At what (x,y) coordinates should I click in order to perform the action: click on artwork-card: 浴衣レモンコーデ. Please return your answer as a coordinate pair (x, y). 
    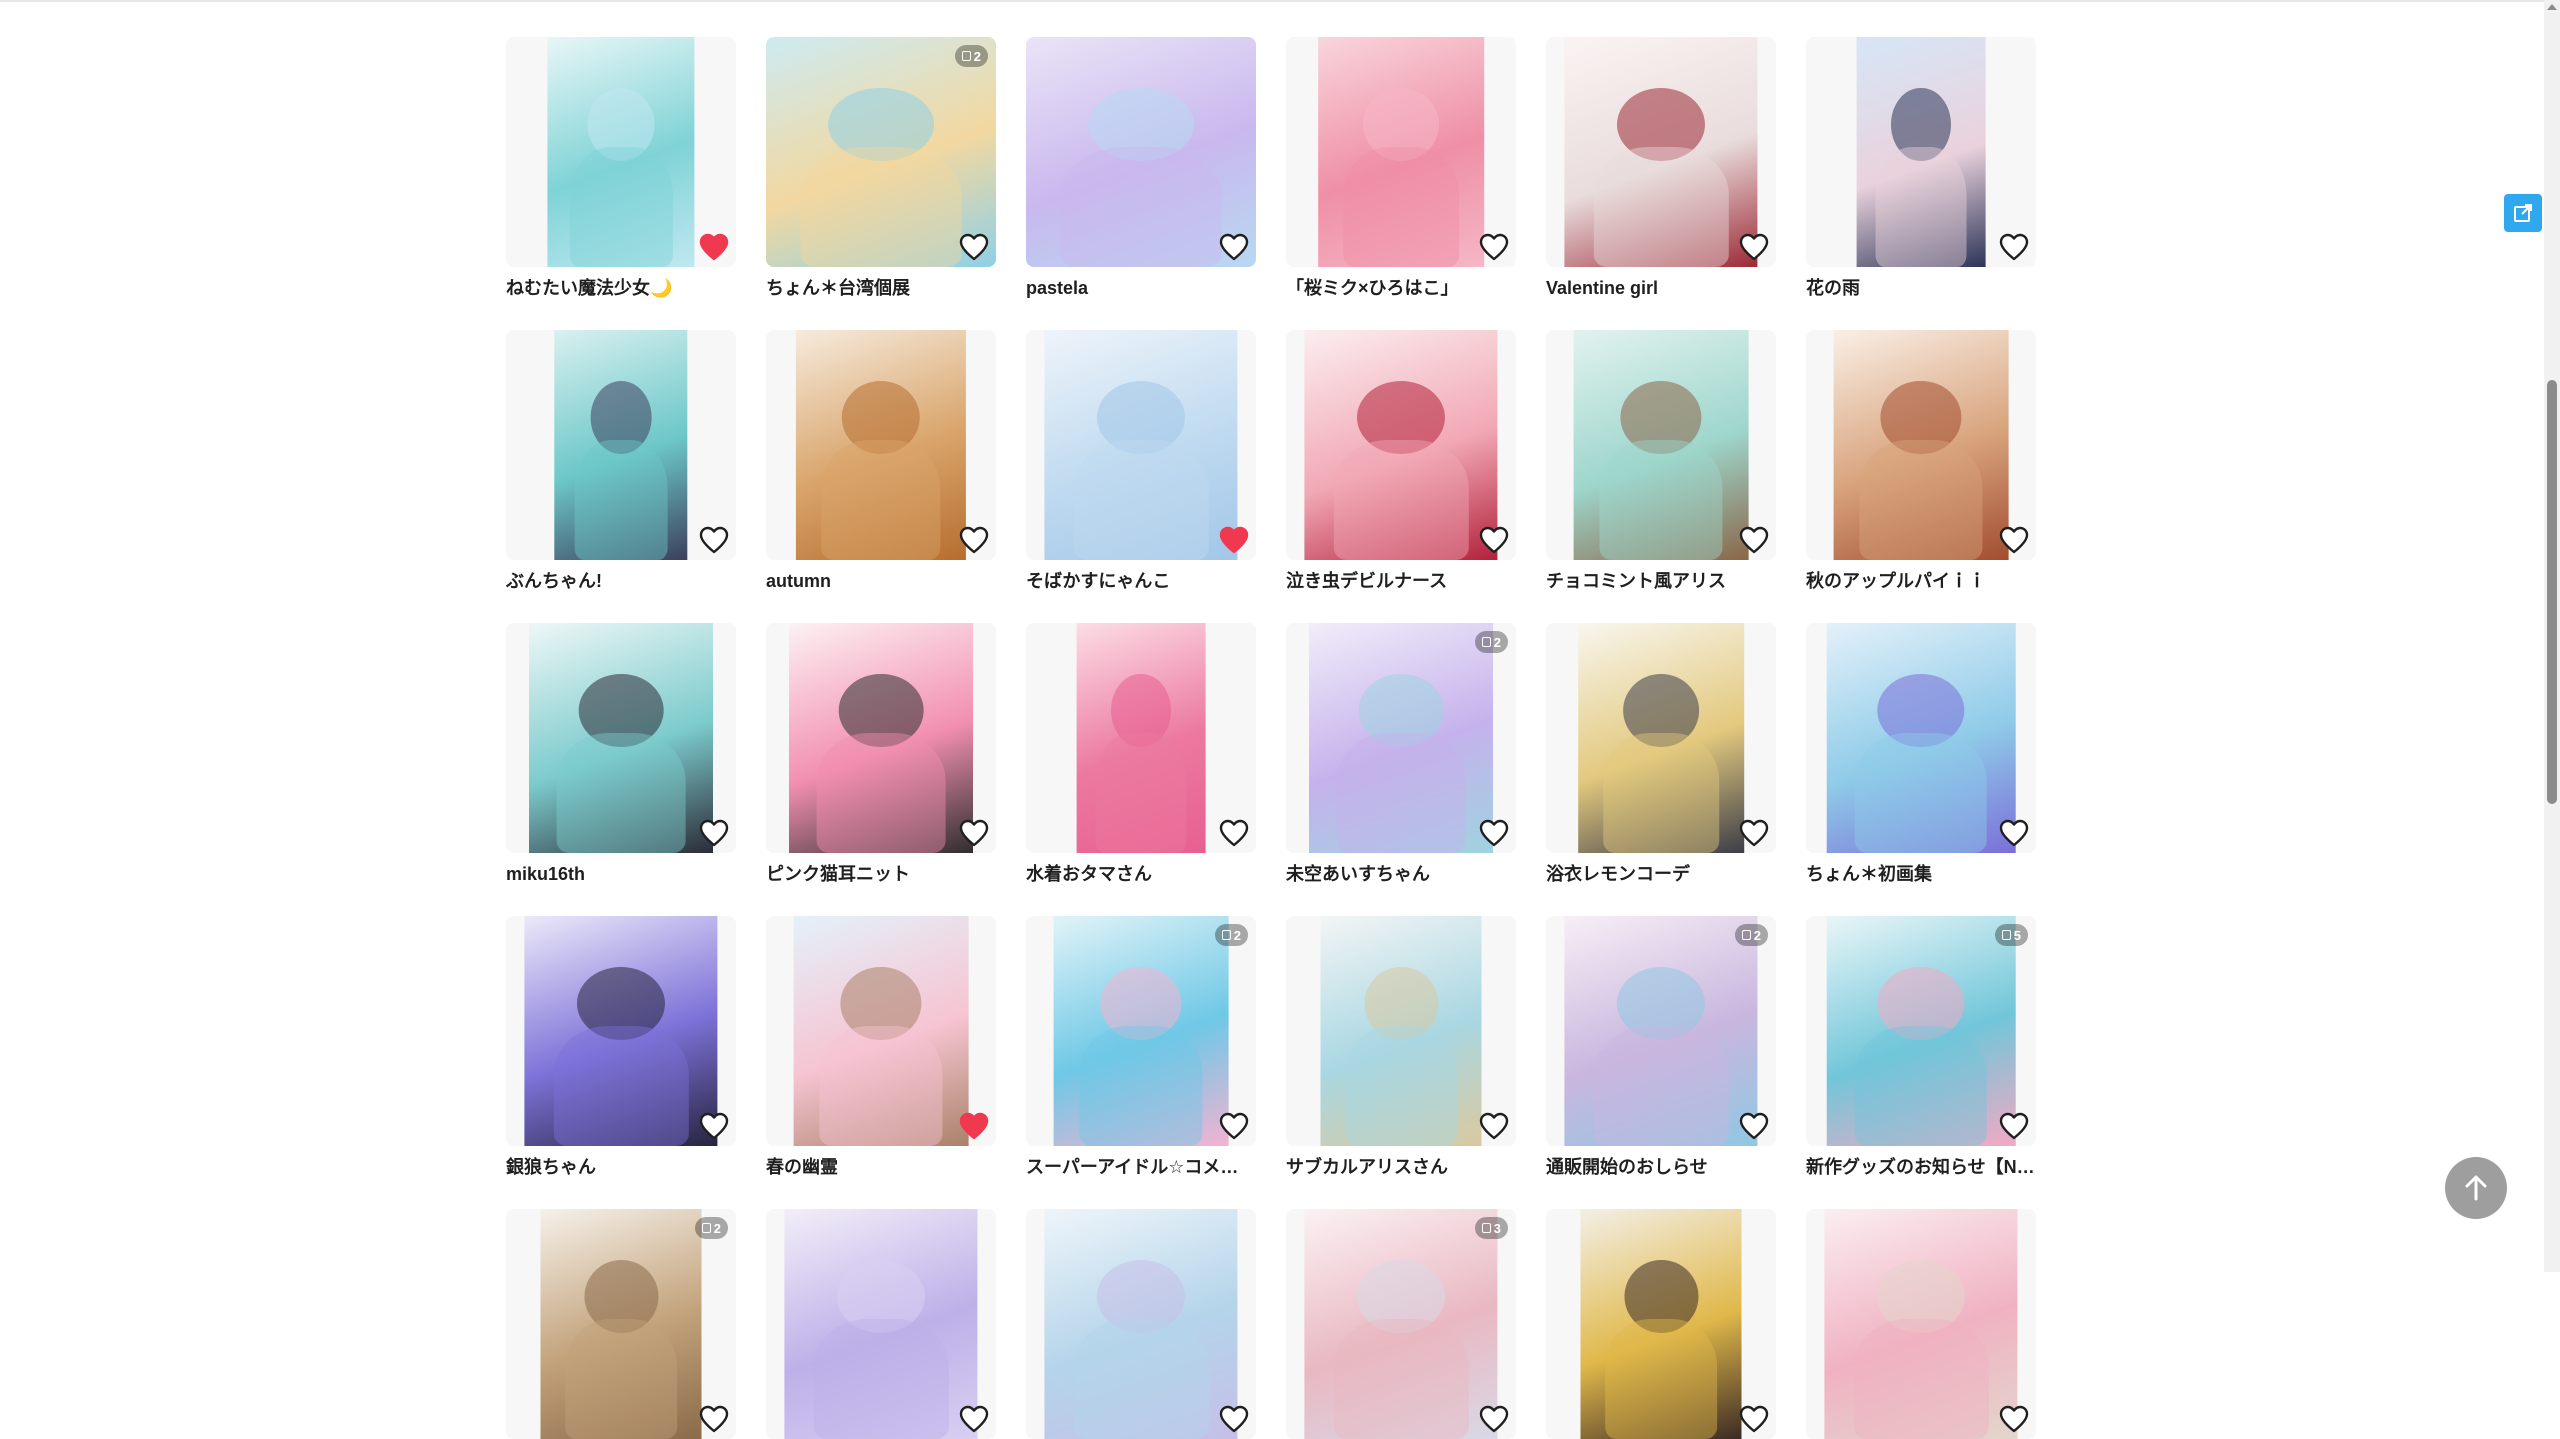
    Looking at the image, I should click on (1661, 753).